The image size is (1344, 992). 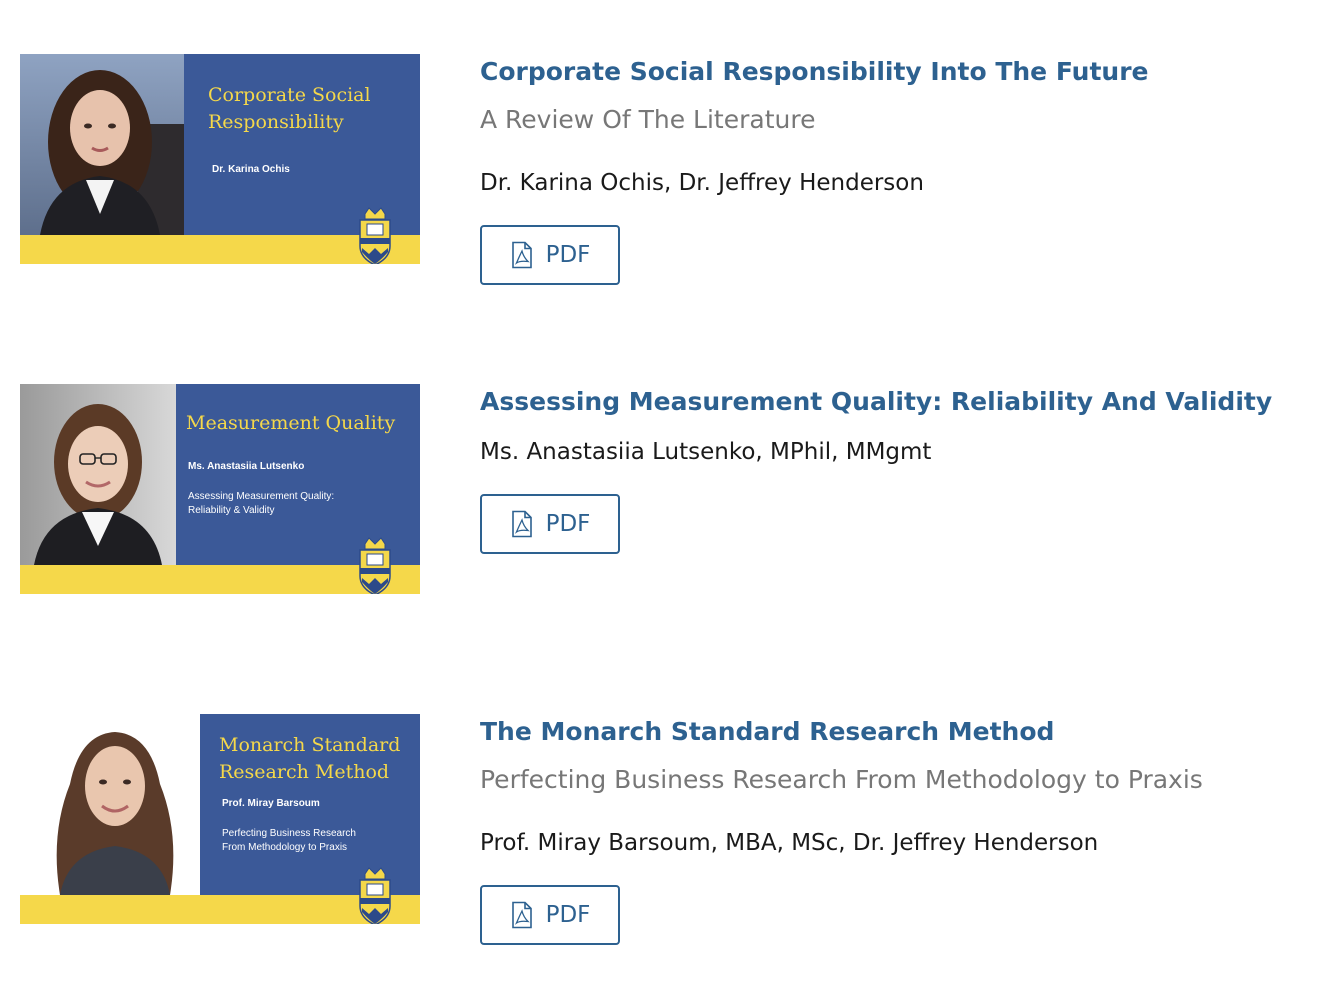 What do you see at coordinates (246, 466) in the screenshot?
I see `thumbnail-author: Ms. Anastasiia Lutsenko` at bounding box center [246, 466].